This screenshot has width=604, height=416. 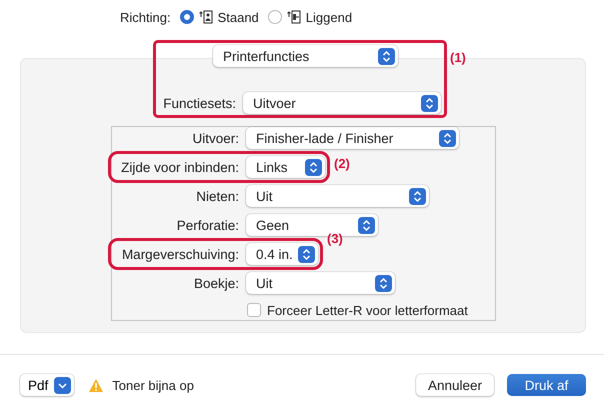 I want to click on warning-icon, so click(x=96, y=385).